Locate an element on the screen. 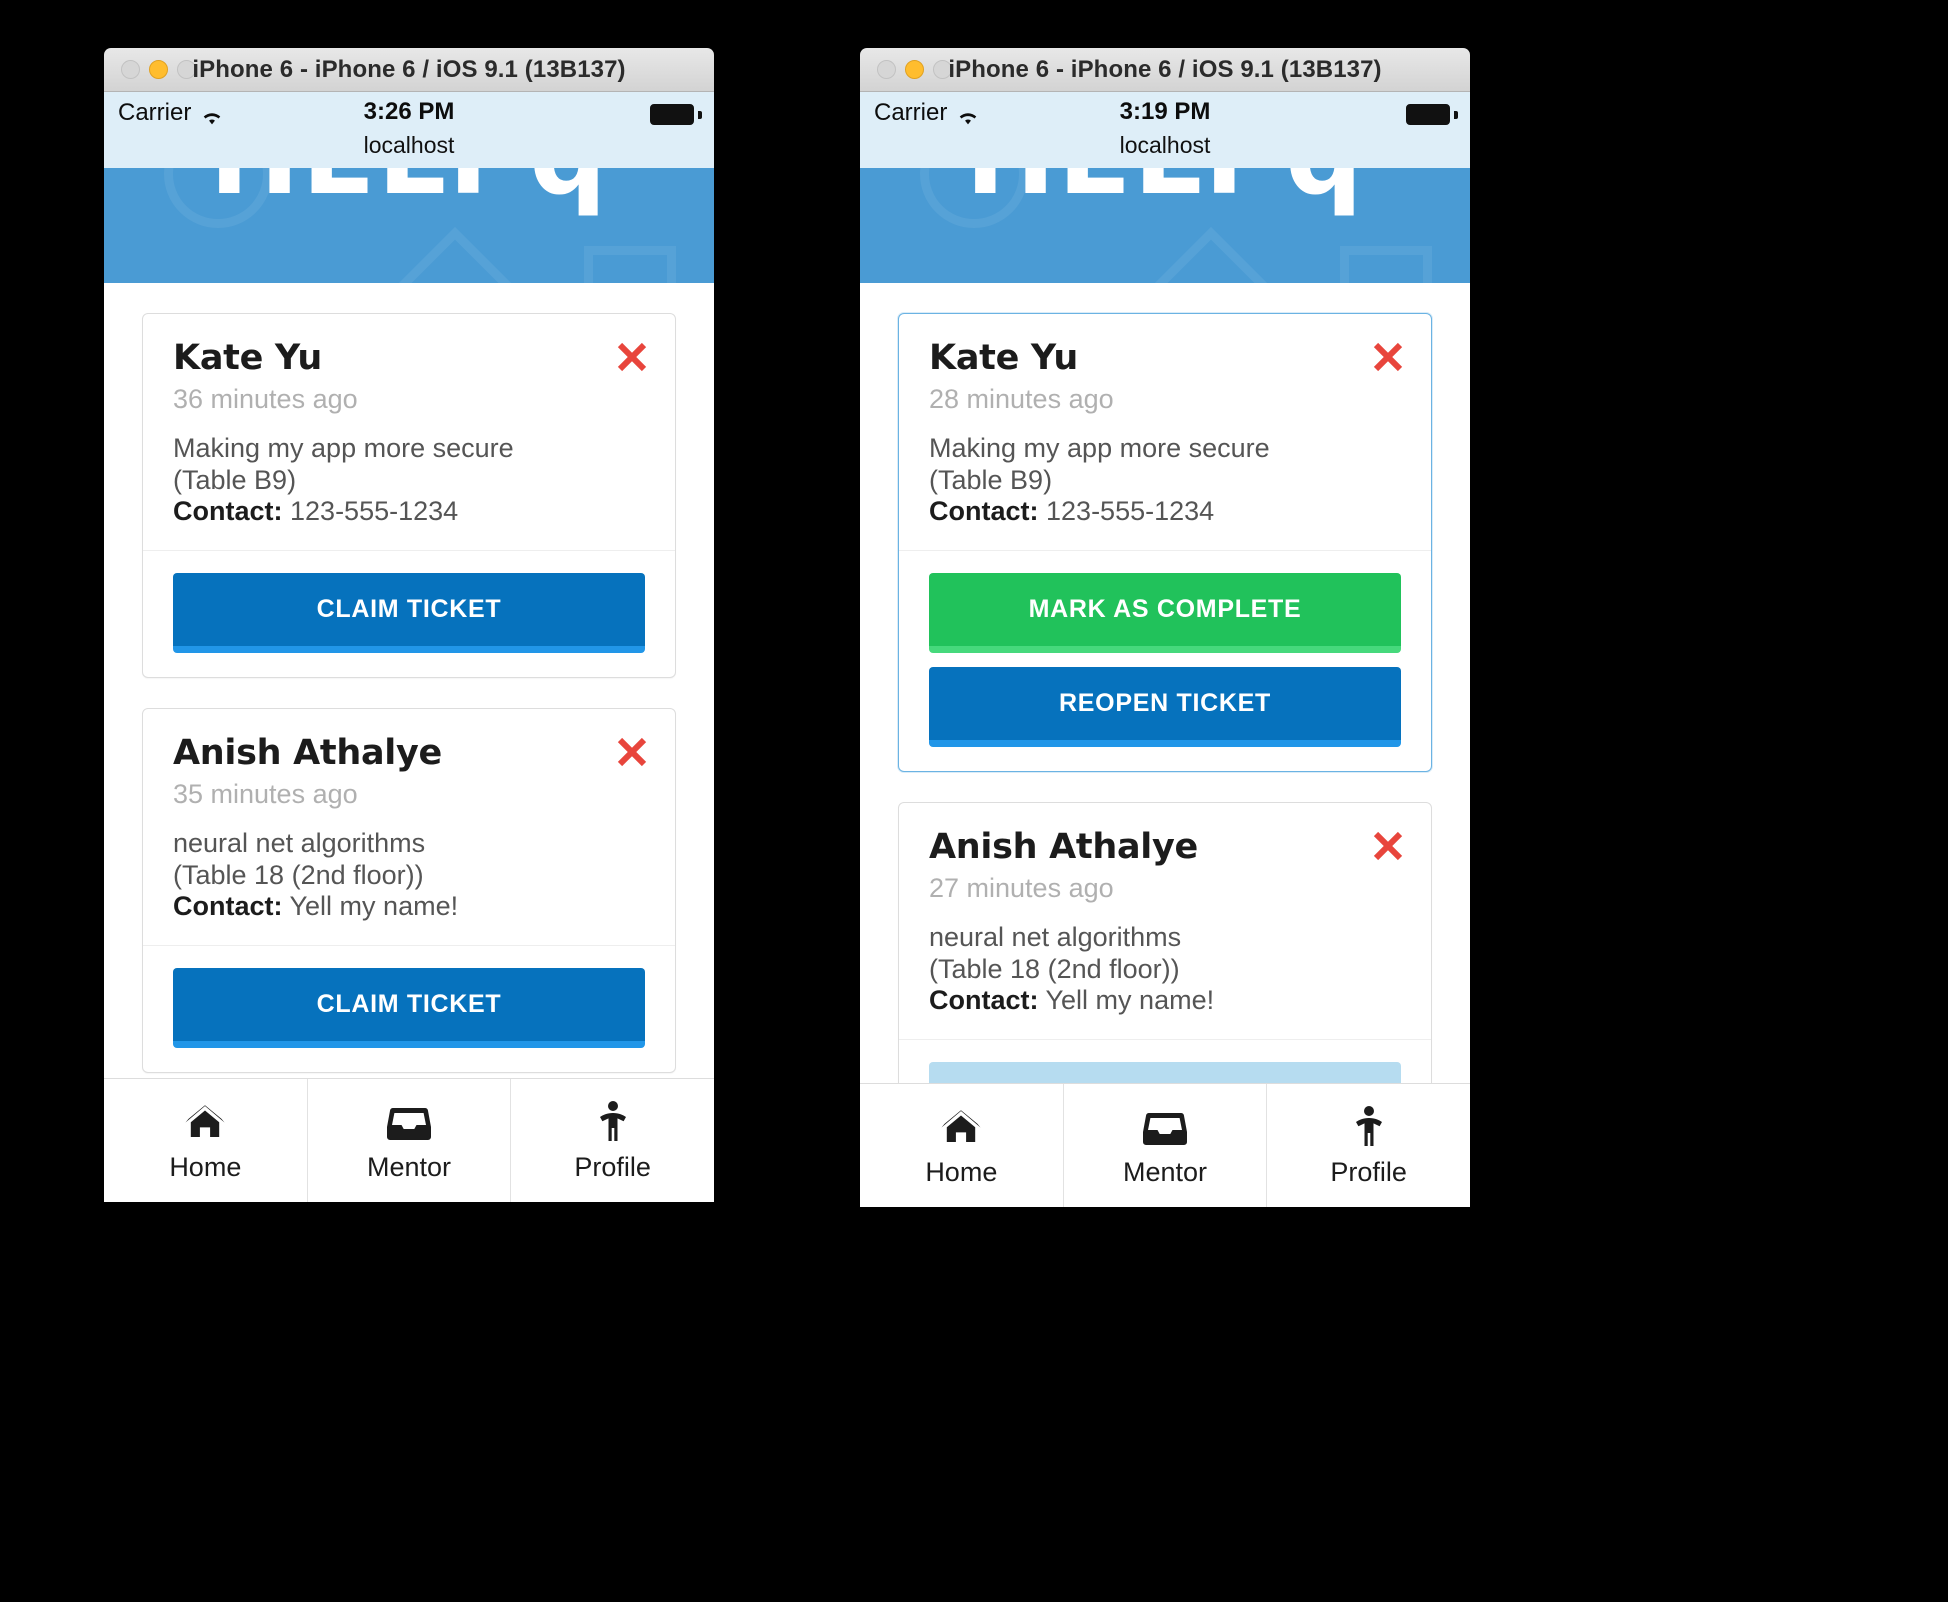  status-clock: 3:19 PM is located at coordinates (1165, 111).